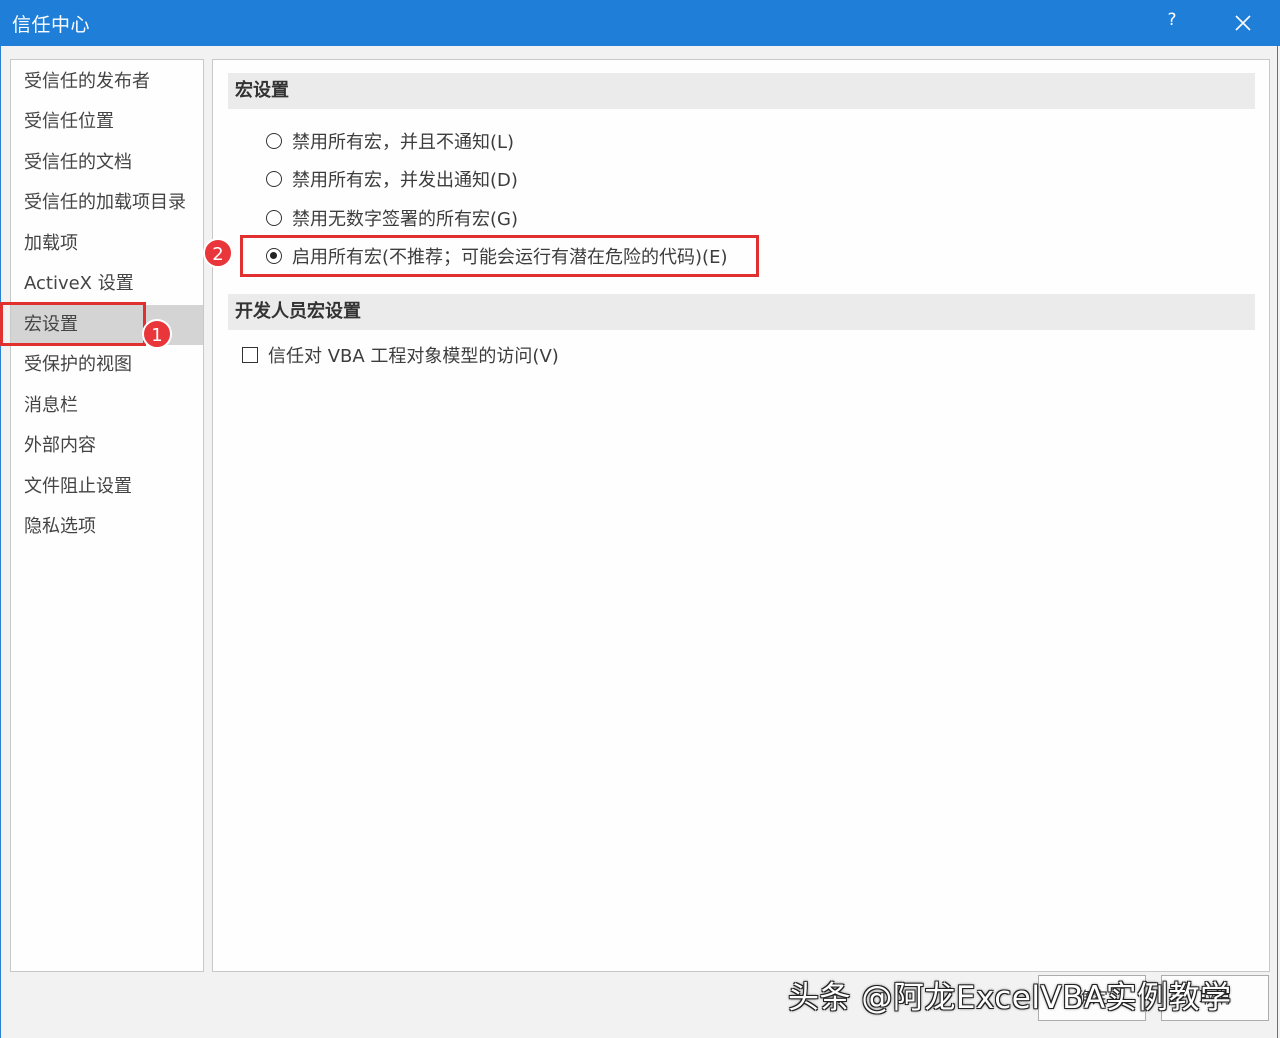  What do you see at coordinates (107, 82) in the screenshot?
I see `sidebar-item-trusted-publishers: 受信任的发布者` at bounding box center [107, 82].